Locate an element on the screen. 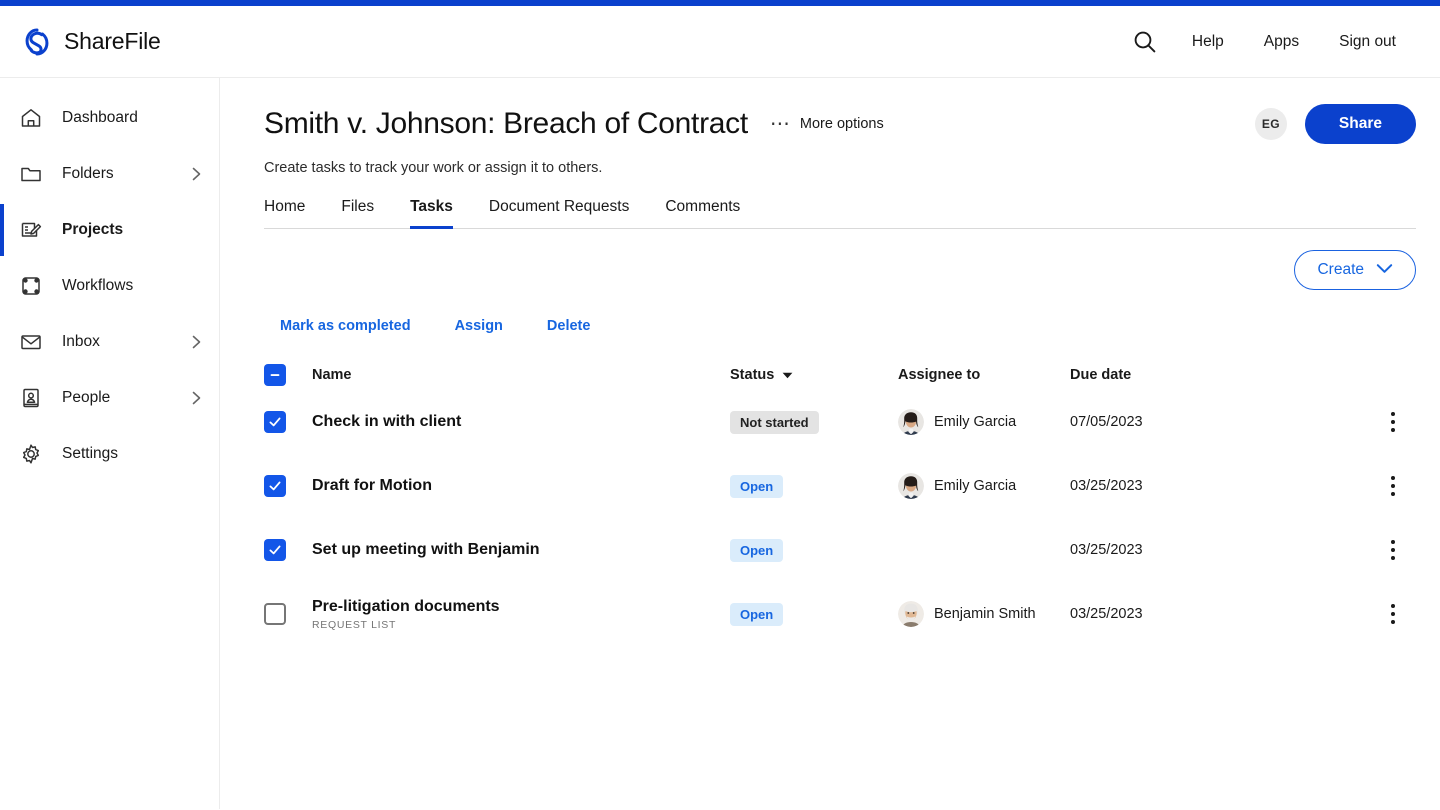 Image resolution: width=1440 pixels, height=810 pixels. table-header-row: Name Status Assignee to Due date is located at coordinates (840, 375).